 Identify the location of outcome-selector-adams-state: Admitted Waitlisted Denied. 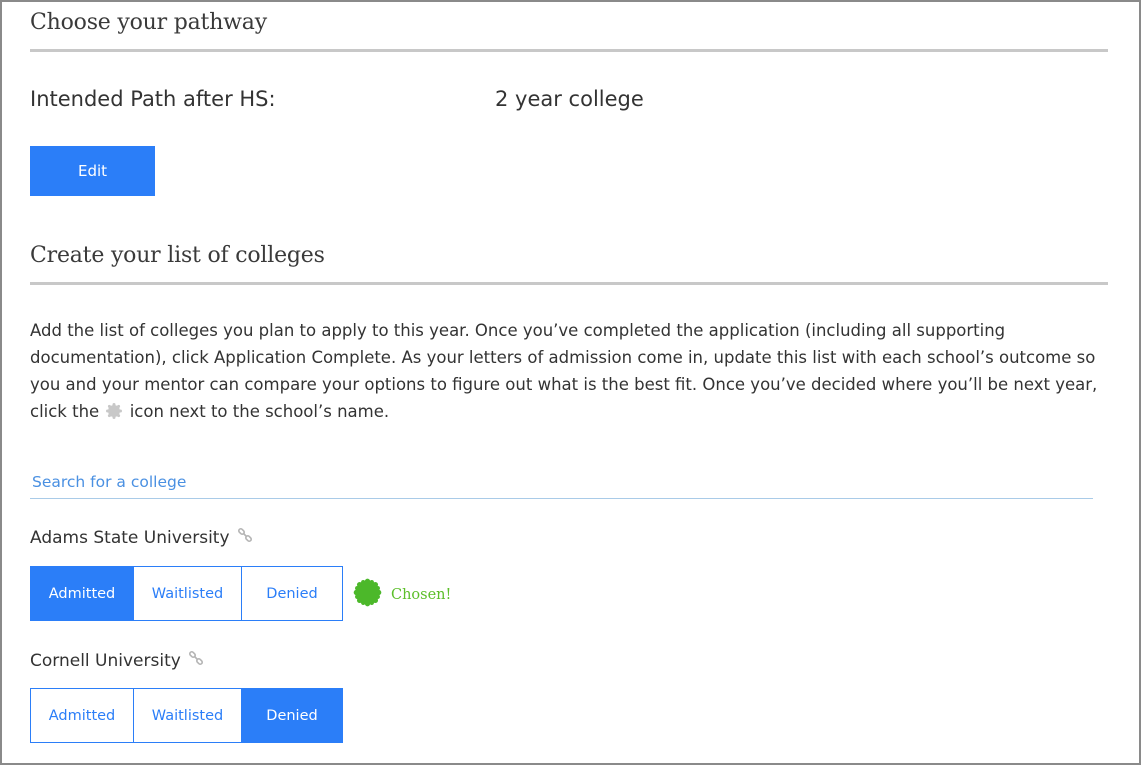
(186, 593).